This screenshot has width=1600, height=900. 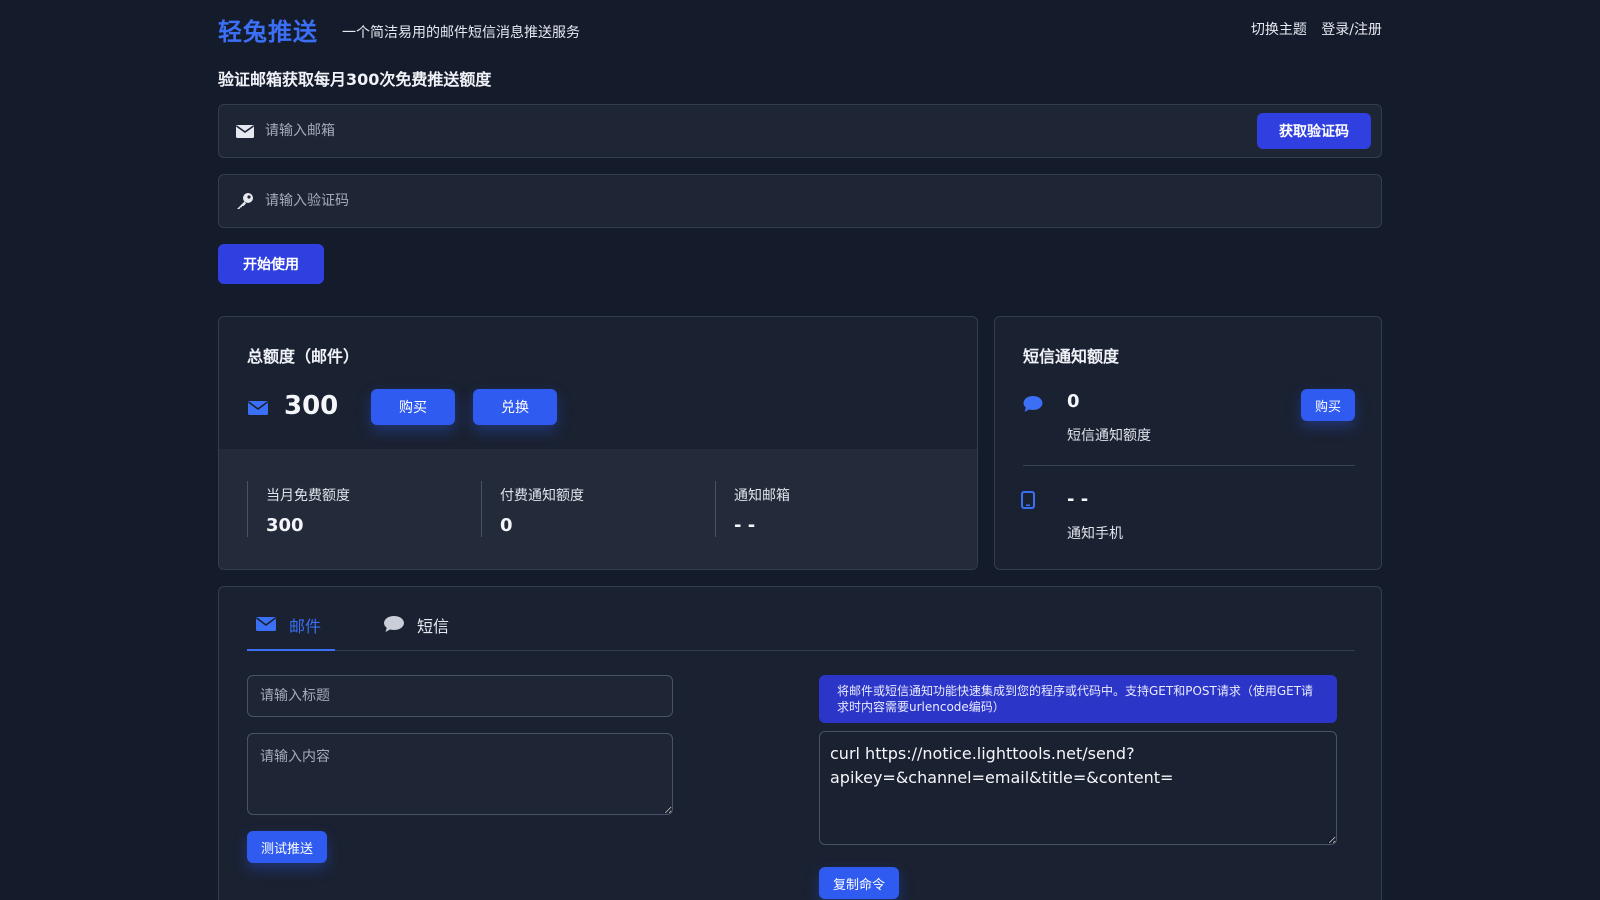 What do you see at coordinates (1351, 30) in the screenshot?
I see `login-register-link: 登录/注册` at bounding box center [1351, 30].